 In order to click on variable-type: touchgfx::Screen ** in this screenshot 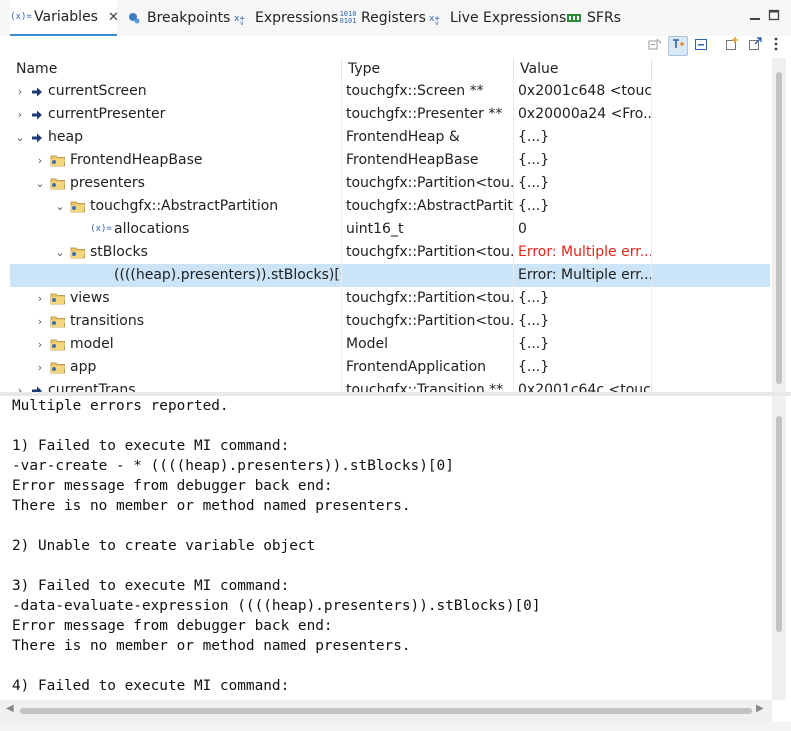, I will do `click(428, 91)`.